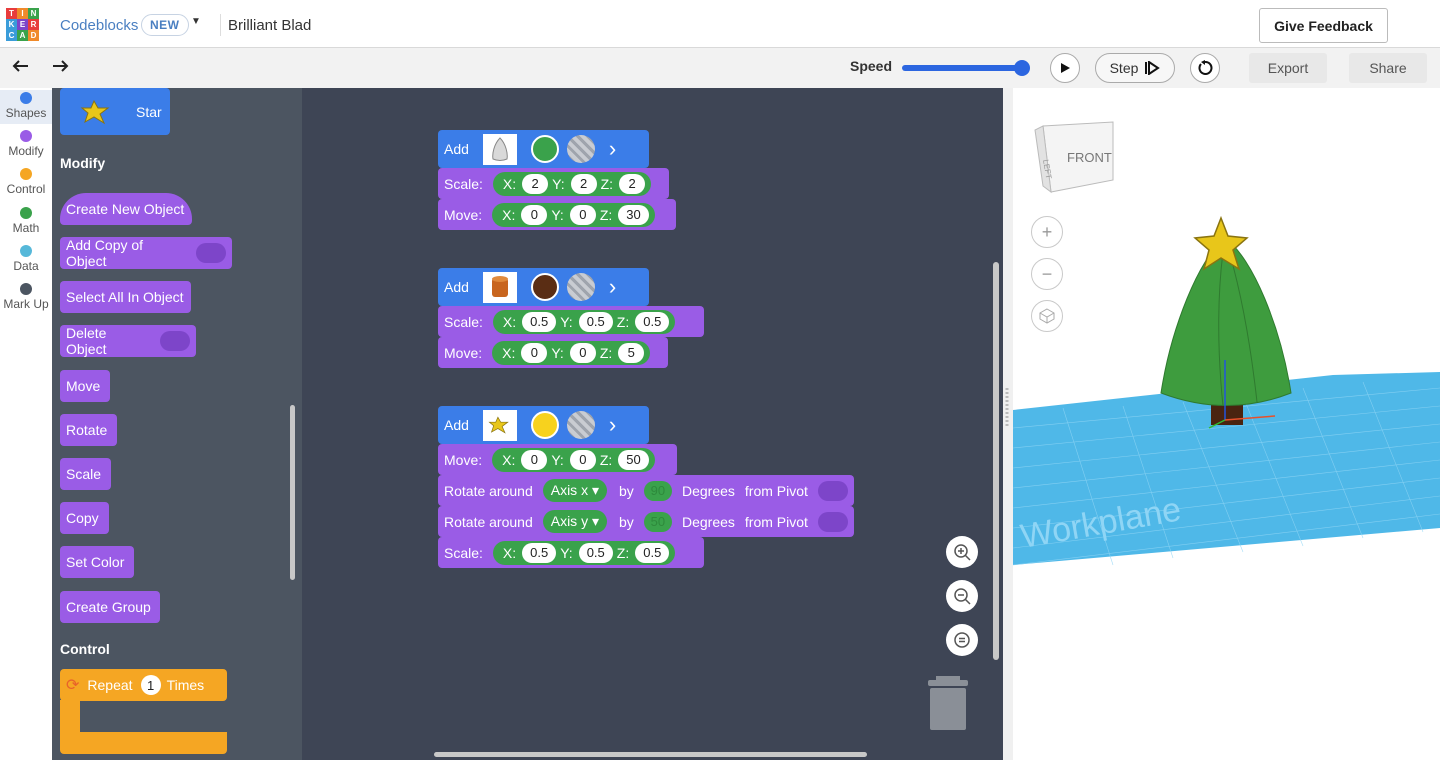  I want to click on reset-button, so click(1205, 68).